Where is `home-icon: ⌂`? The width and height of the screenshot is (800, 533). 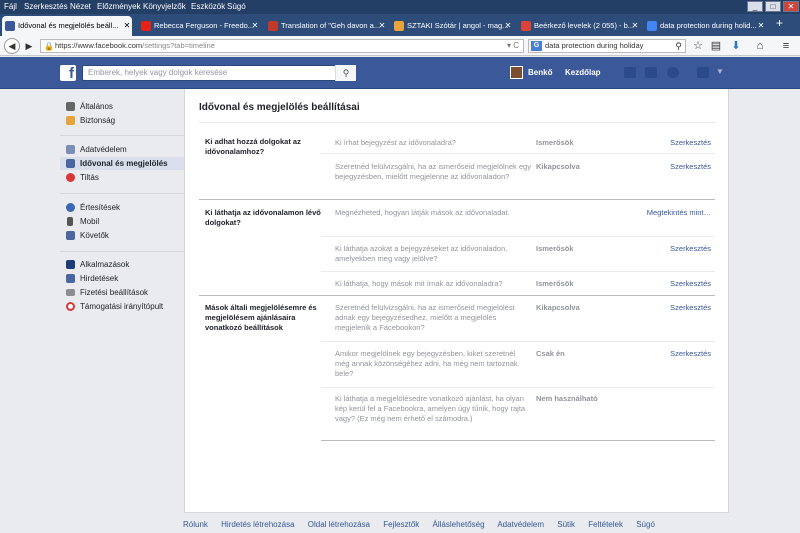
home-icon: ⌂ is located at coordinates (760, 46).